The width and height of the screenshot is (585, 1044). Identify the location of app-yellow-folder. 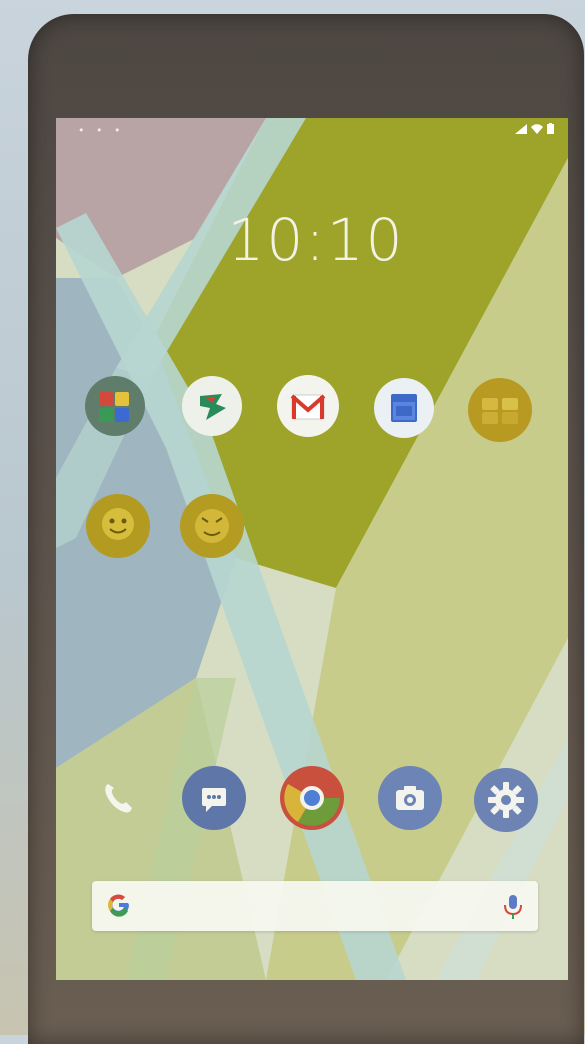
(500, 410).